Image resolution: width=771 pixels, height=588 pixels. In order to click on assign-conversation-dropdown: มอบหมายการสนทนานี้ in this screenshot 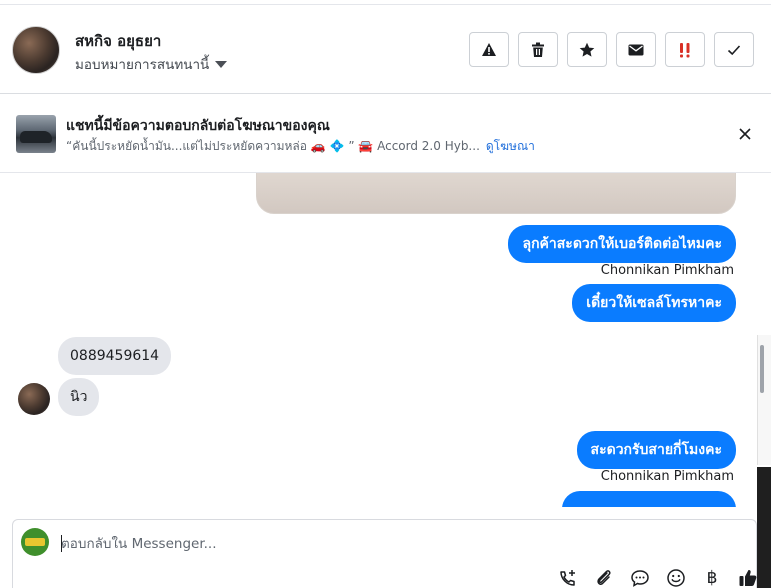, I will do `click(151, 64)`.